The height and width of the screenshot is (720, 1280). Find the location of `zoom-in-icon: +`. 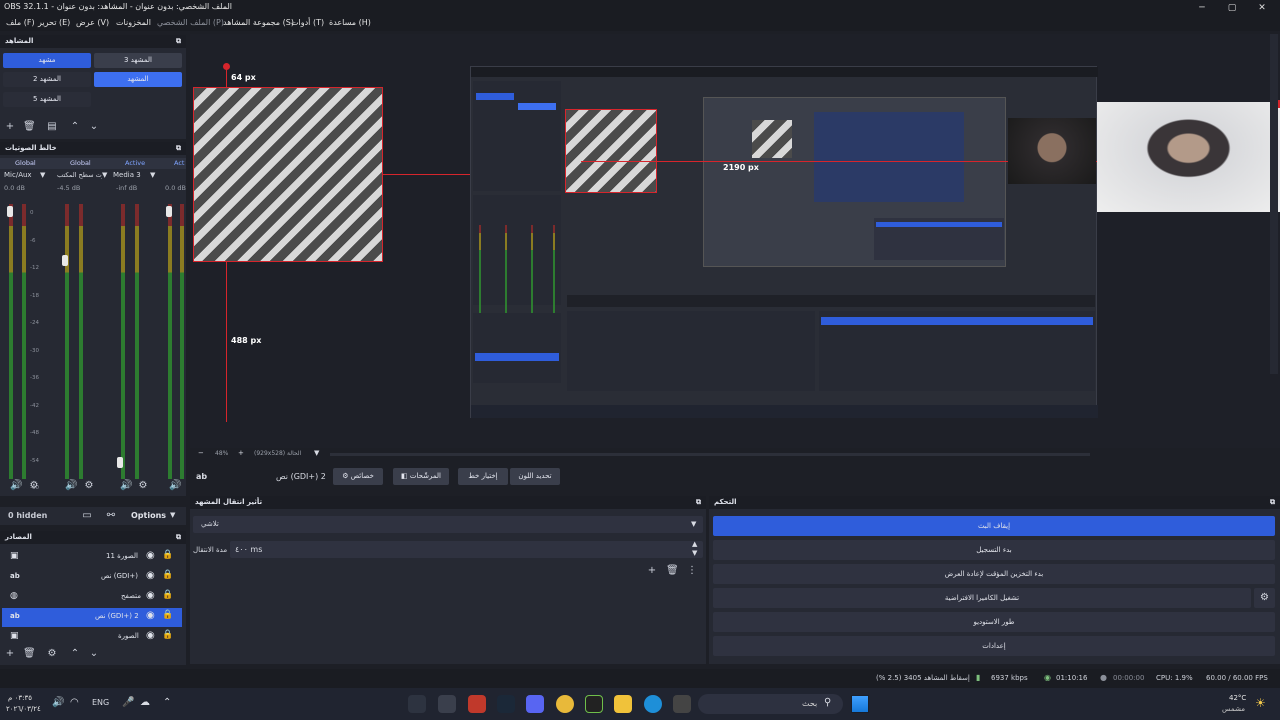

zoom-in-icon: + is located at coordinates (241, 453).